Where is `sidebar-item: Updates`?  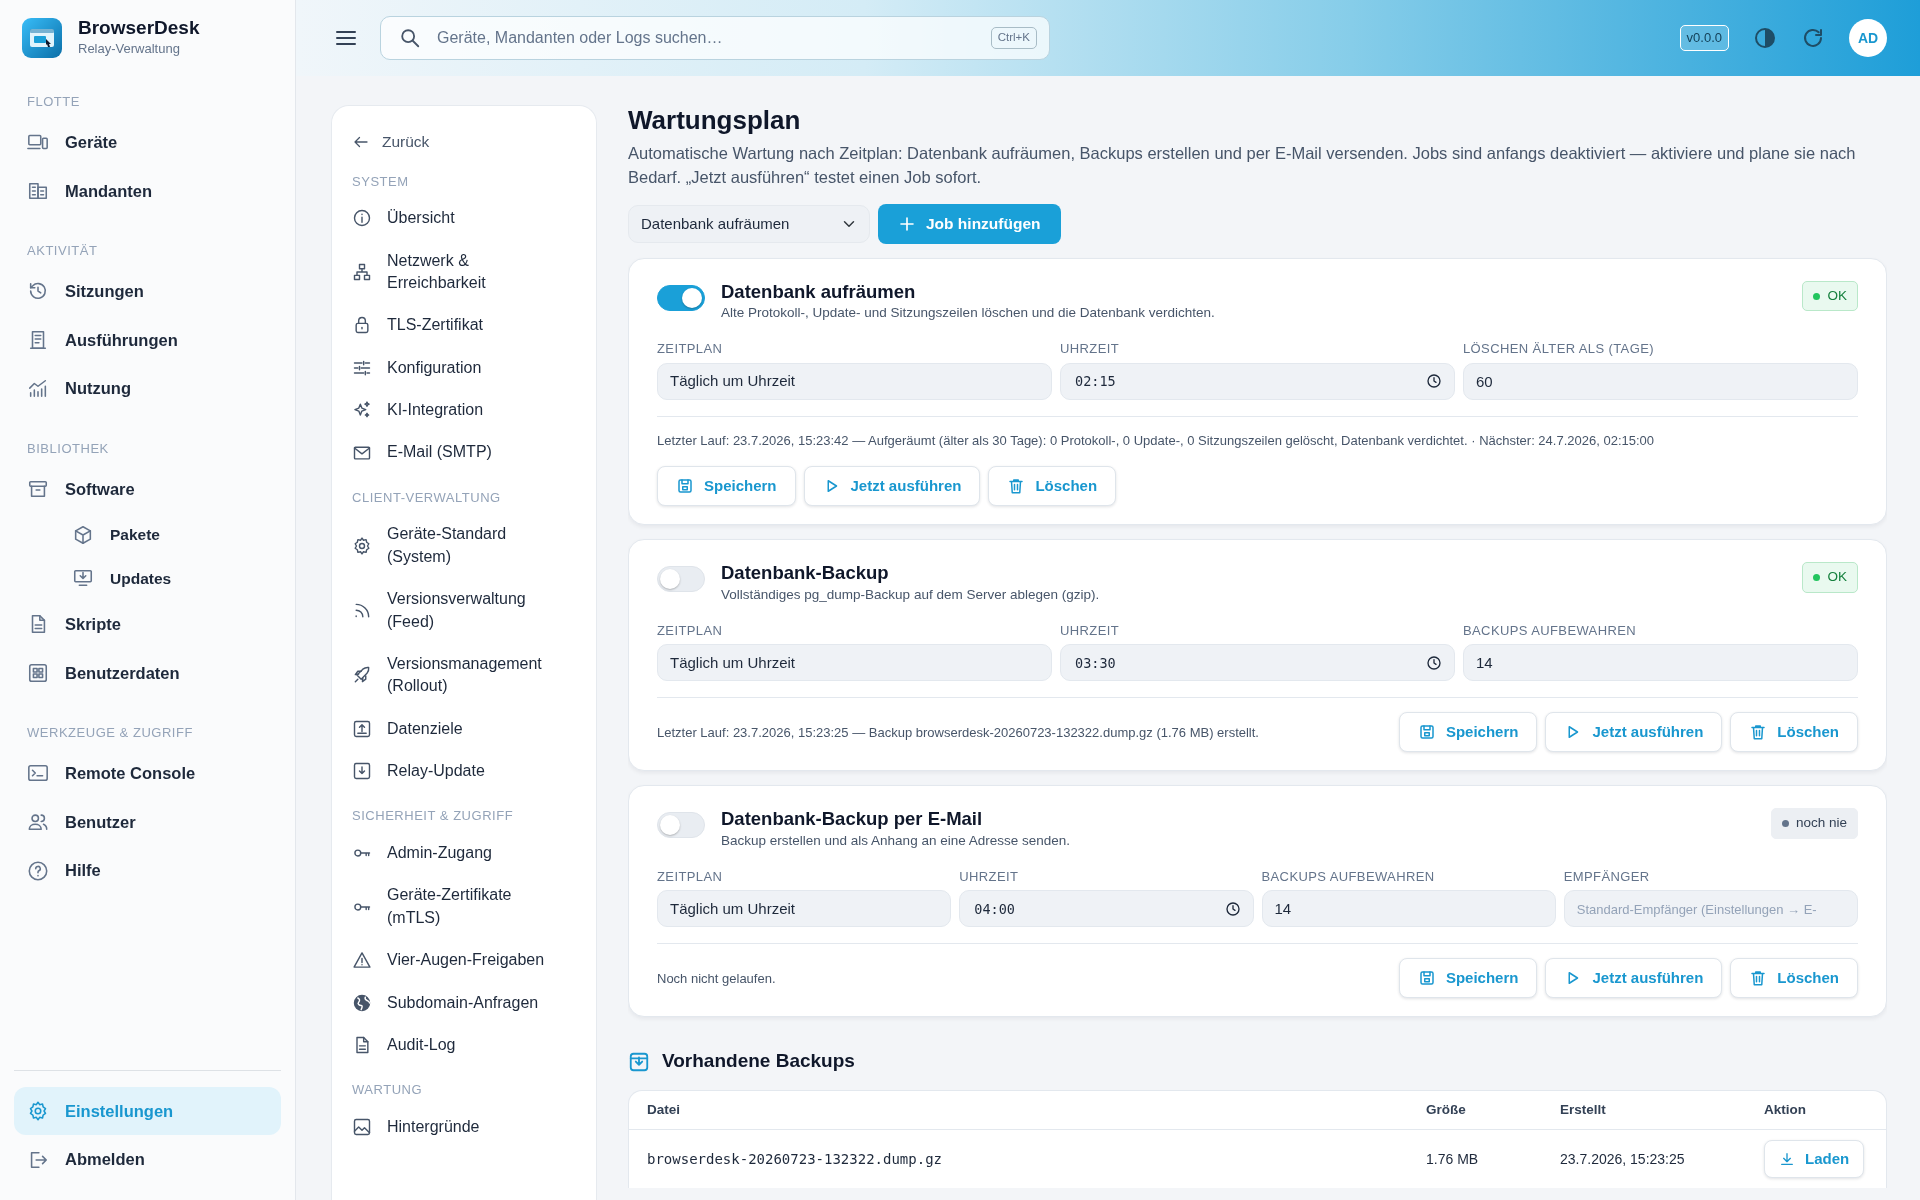
sidebar-item: Updates is located at coordinates (147, 578).